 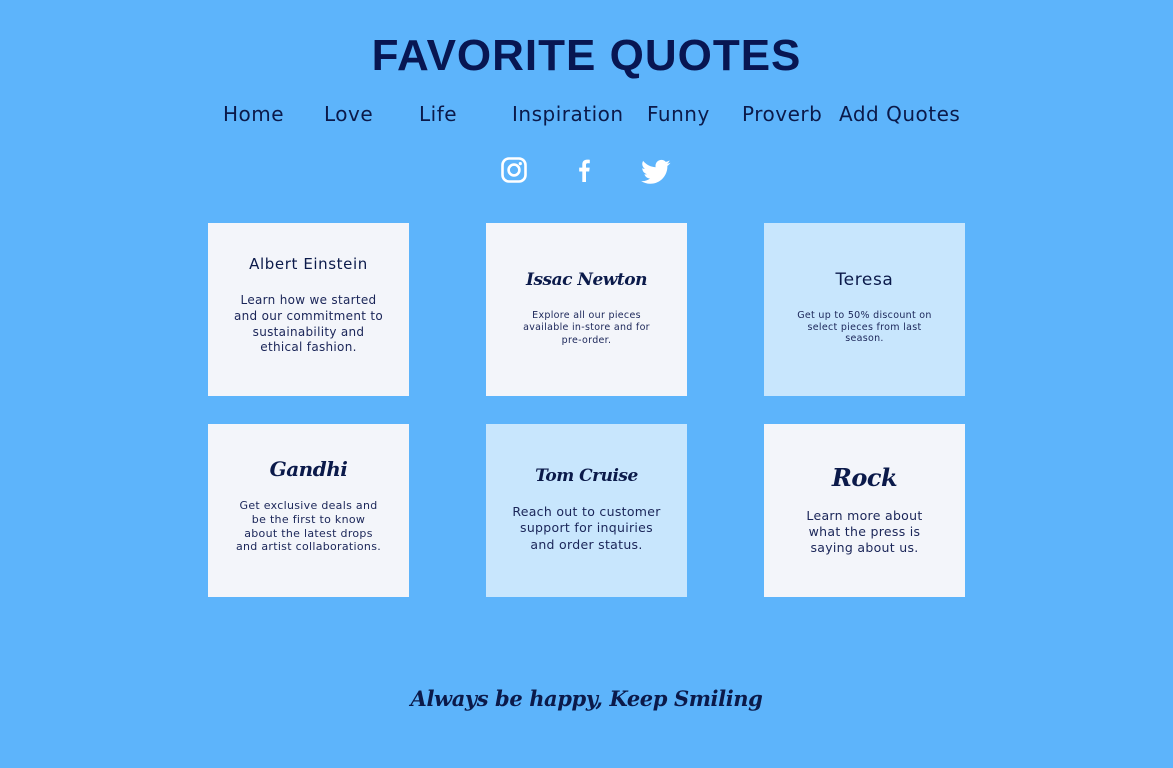 What do you see at coordinates (438, 114) in the screenshot?
I see `nav-item-life: Life` at bounding box center [438, 114].